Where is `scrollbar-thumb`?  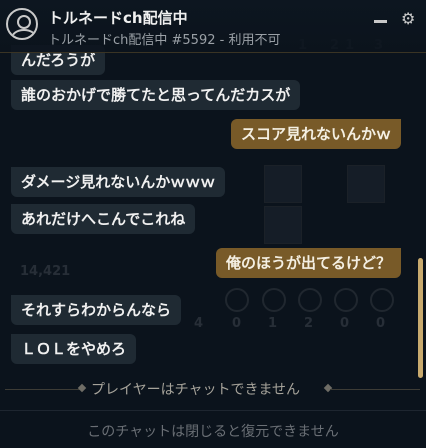
scrollbar-thumb is located at coordinates (420, 318).